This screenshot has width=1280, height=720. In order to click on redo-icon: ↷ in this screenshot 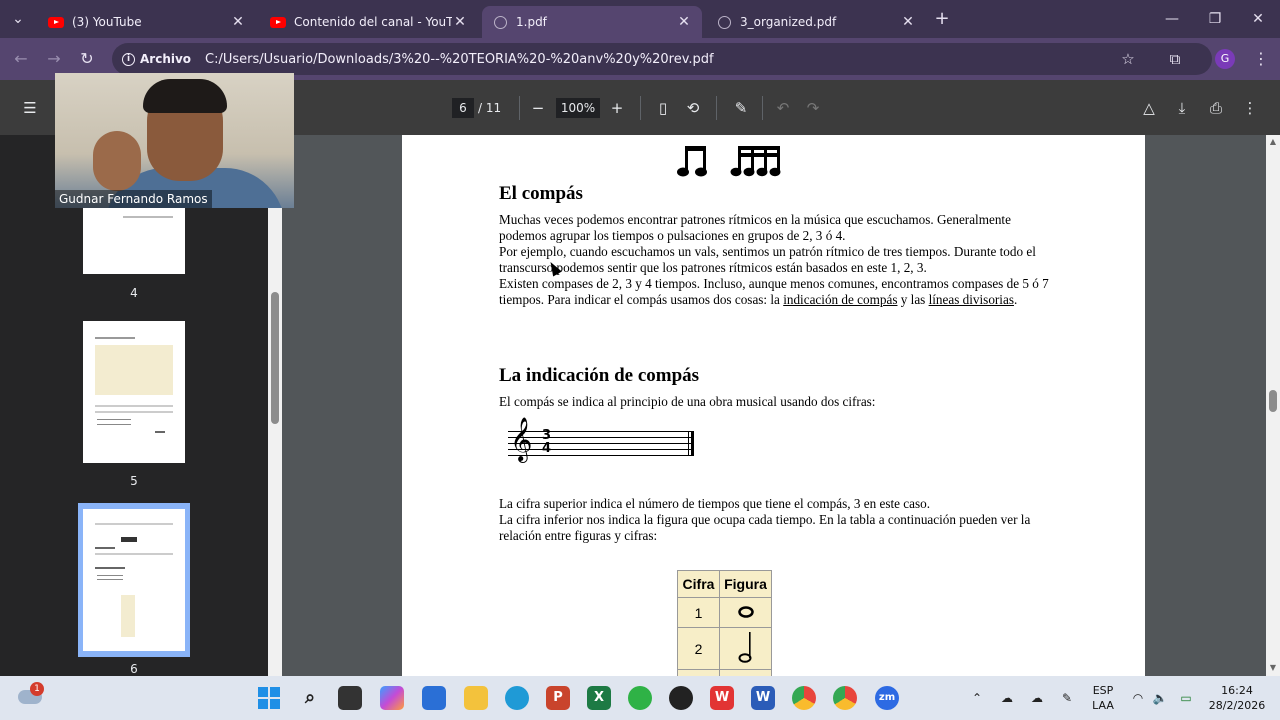, I will do `click(813, 108)`.